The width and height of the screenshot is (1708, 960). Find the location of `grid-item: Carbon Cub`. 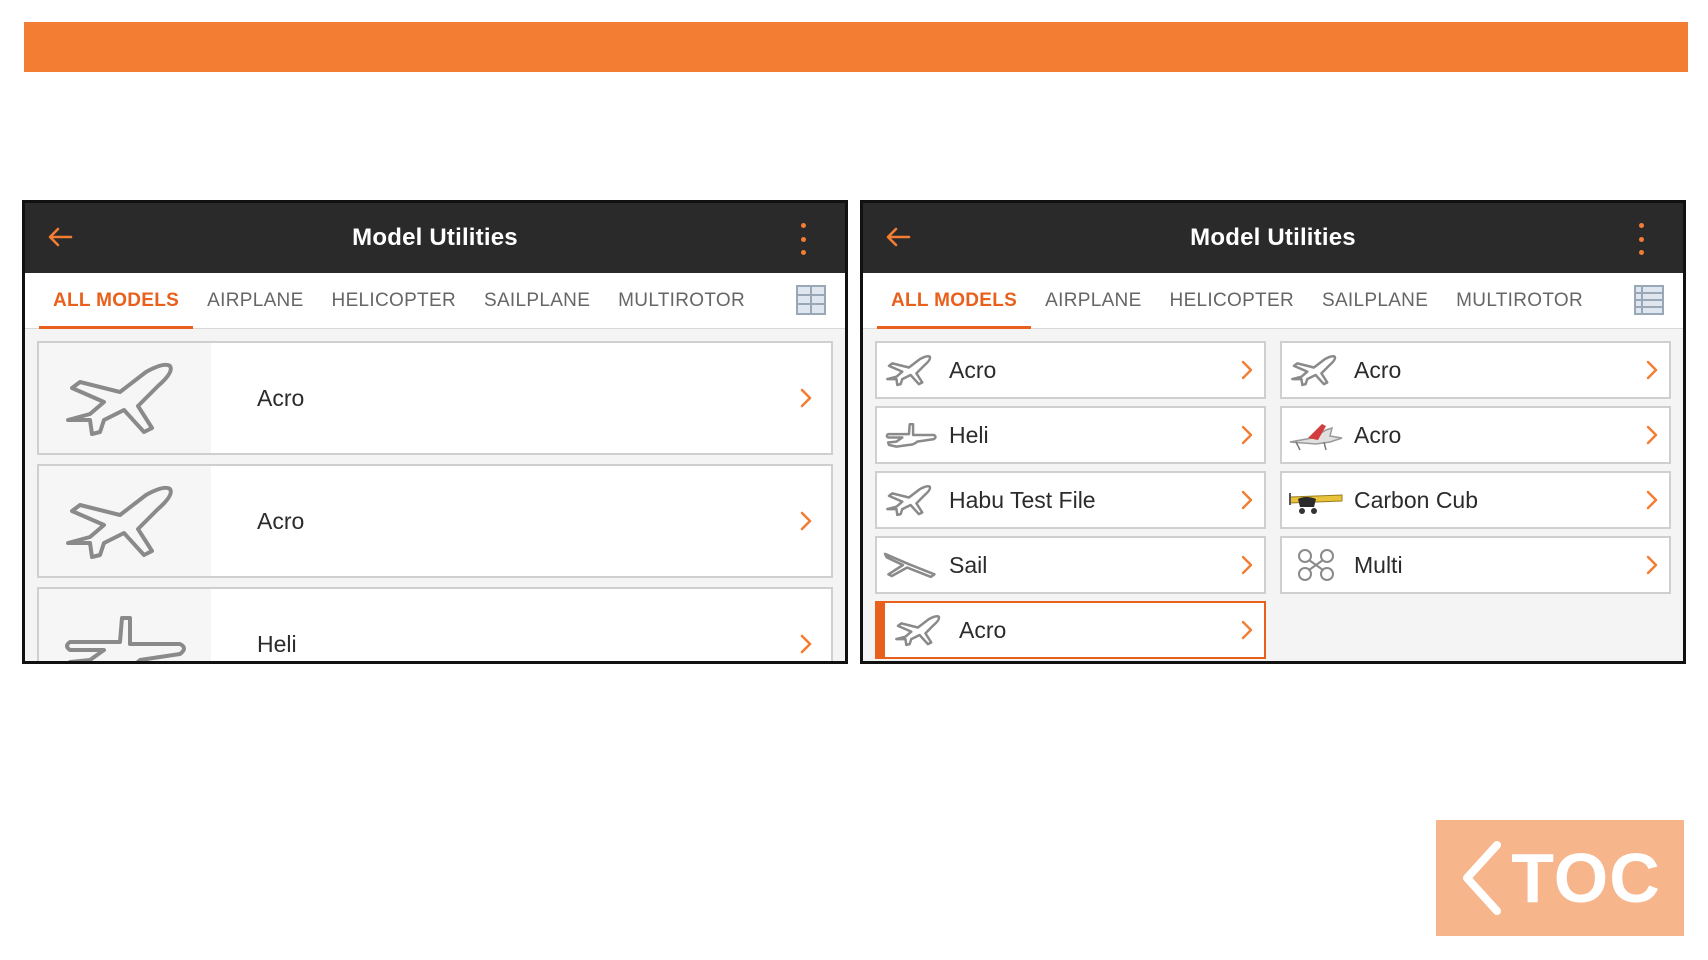

grid-item: Carbon Cub is located at coordinates (1475, 500).